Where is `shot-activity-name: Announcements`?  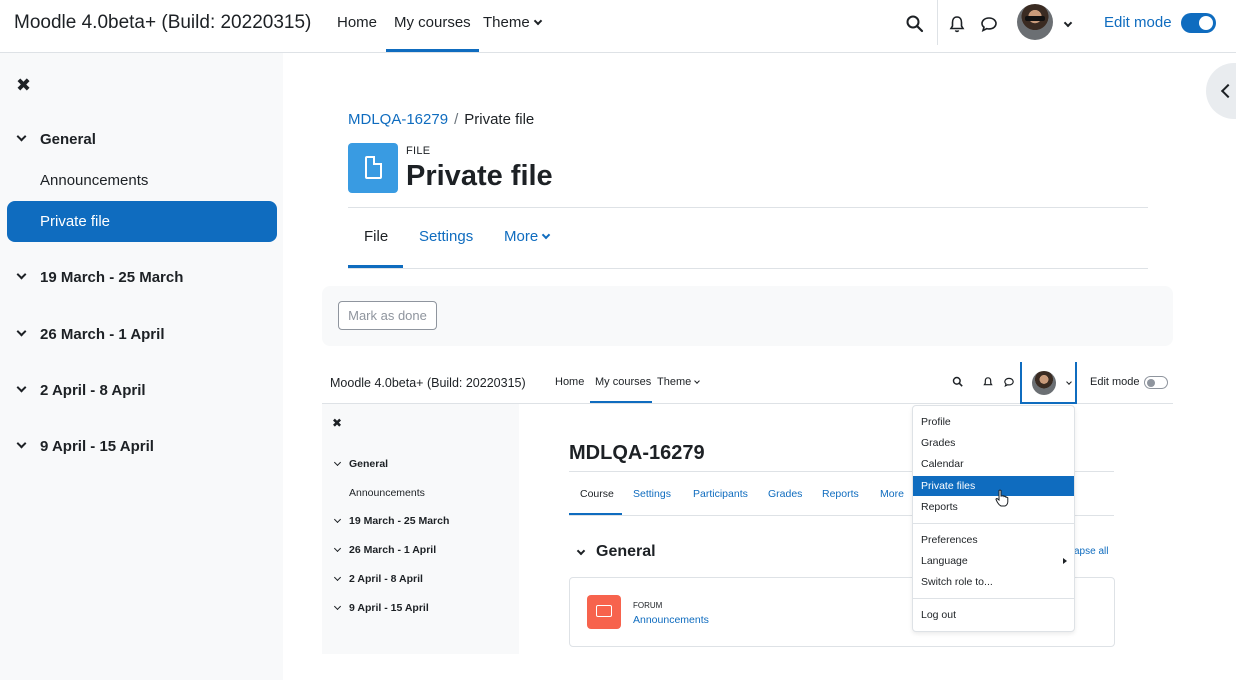
shot-activity-name: Announcements is located at coordinates (671, 620).